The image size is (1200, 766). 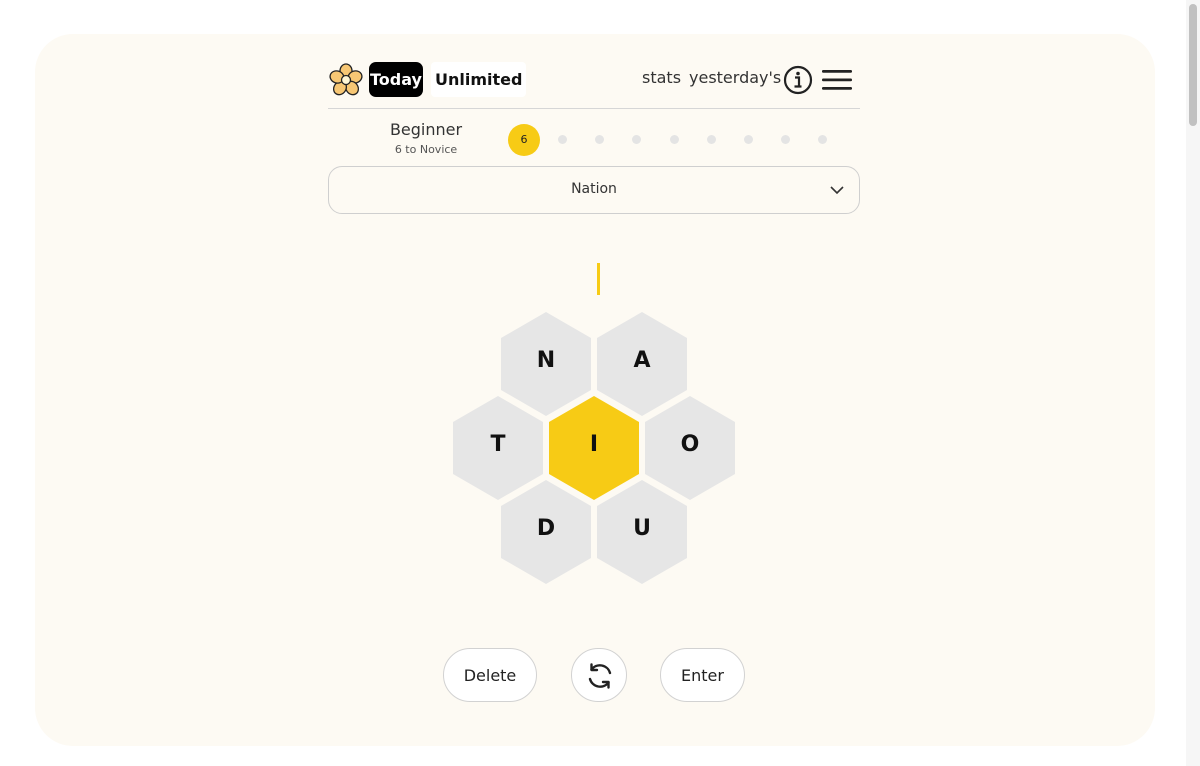 What do you see at coordinates (690, 444) in the screenshot?
I see `hex-letter: O` at bounding box center [690, 444].